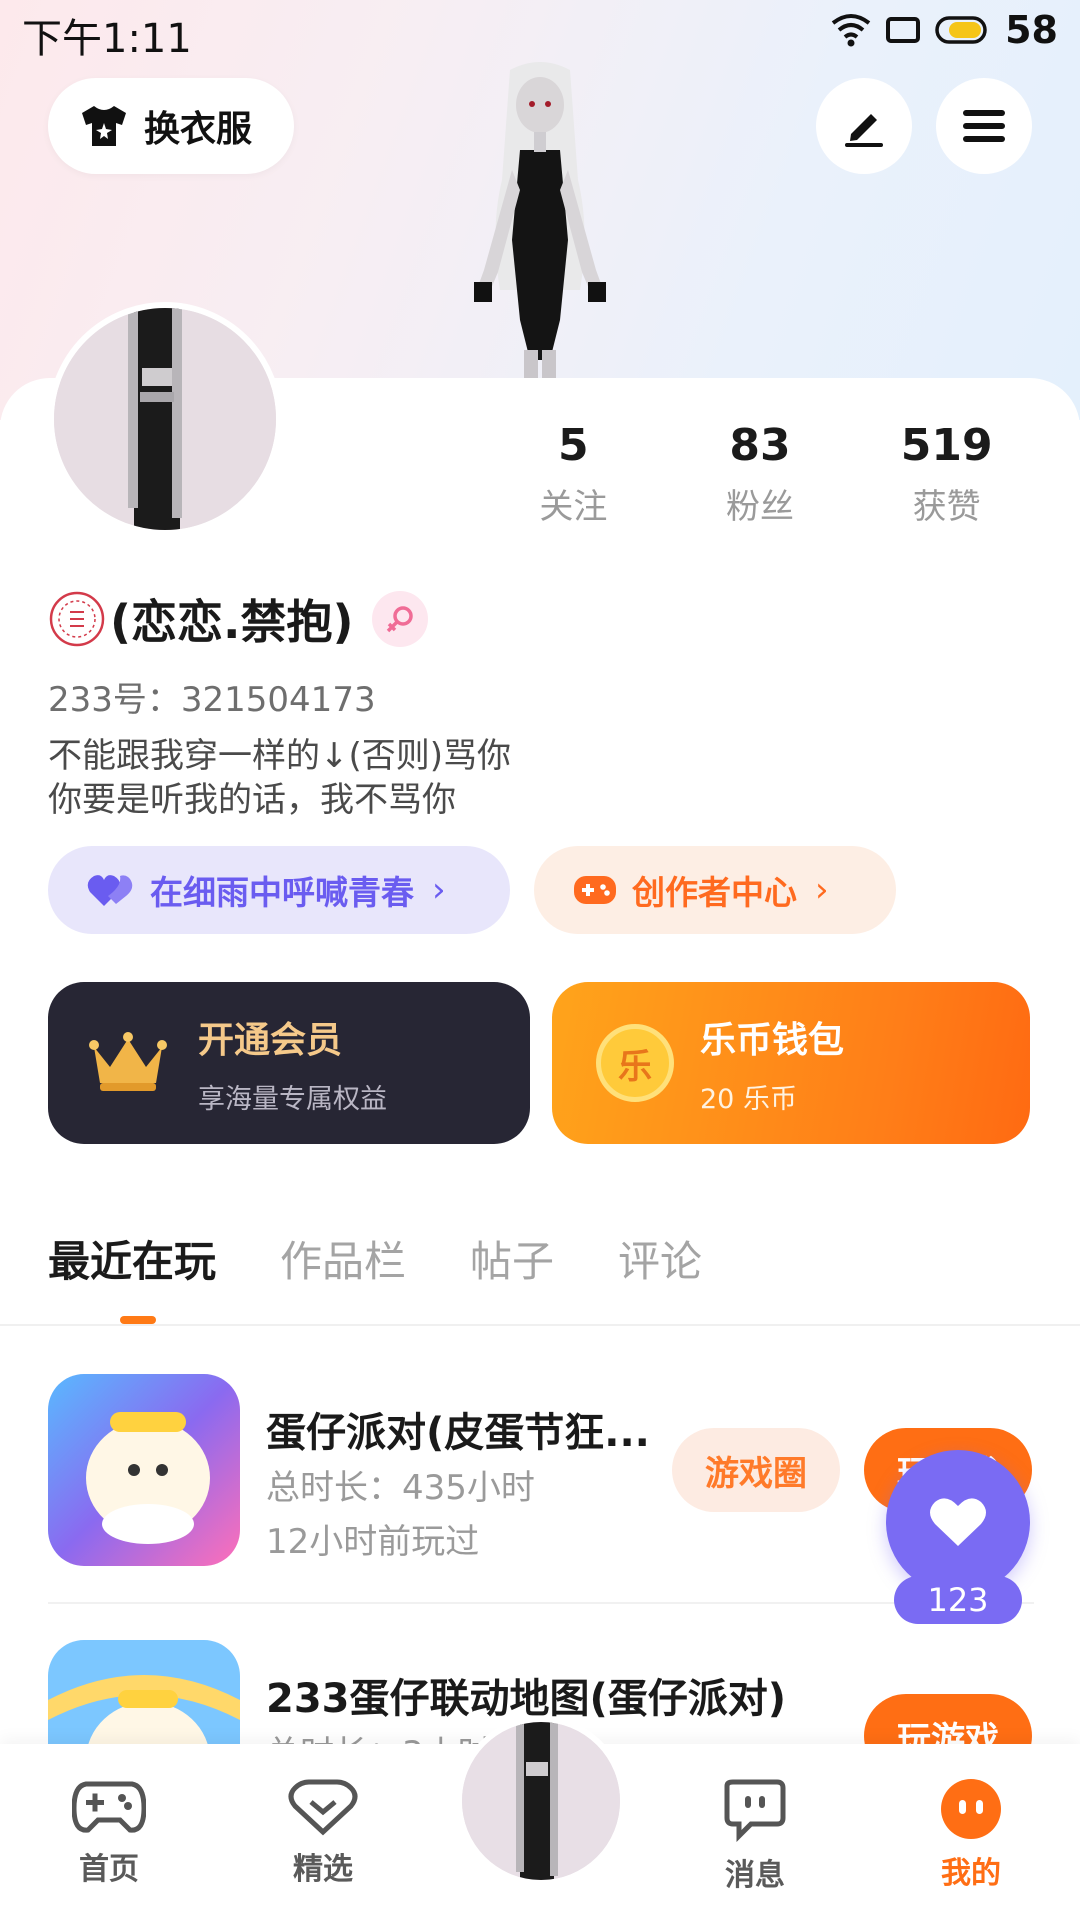 Image resolution: width=1080 pixels, height=1920 pixels. I want to click on status-time: 下午1:11, so click(107, 39).